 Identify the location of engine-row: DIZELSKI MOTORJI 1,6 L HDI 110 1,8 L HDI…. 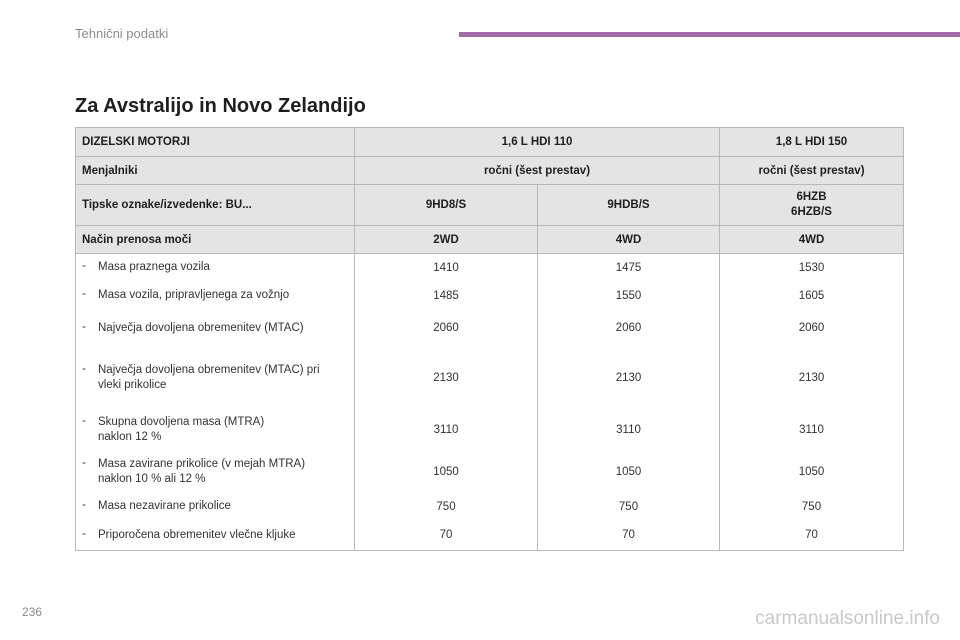
(489, 142).